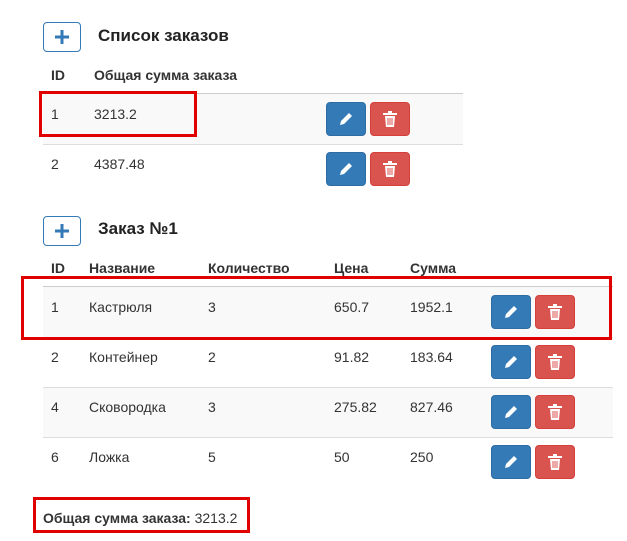 This screenshot has width=627, height=541. What do you see at coordinates (355, 407) in the screenshot?
I see `item-price: 275.82` at bounding box center [355, 407].